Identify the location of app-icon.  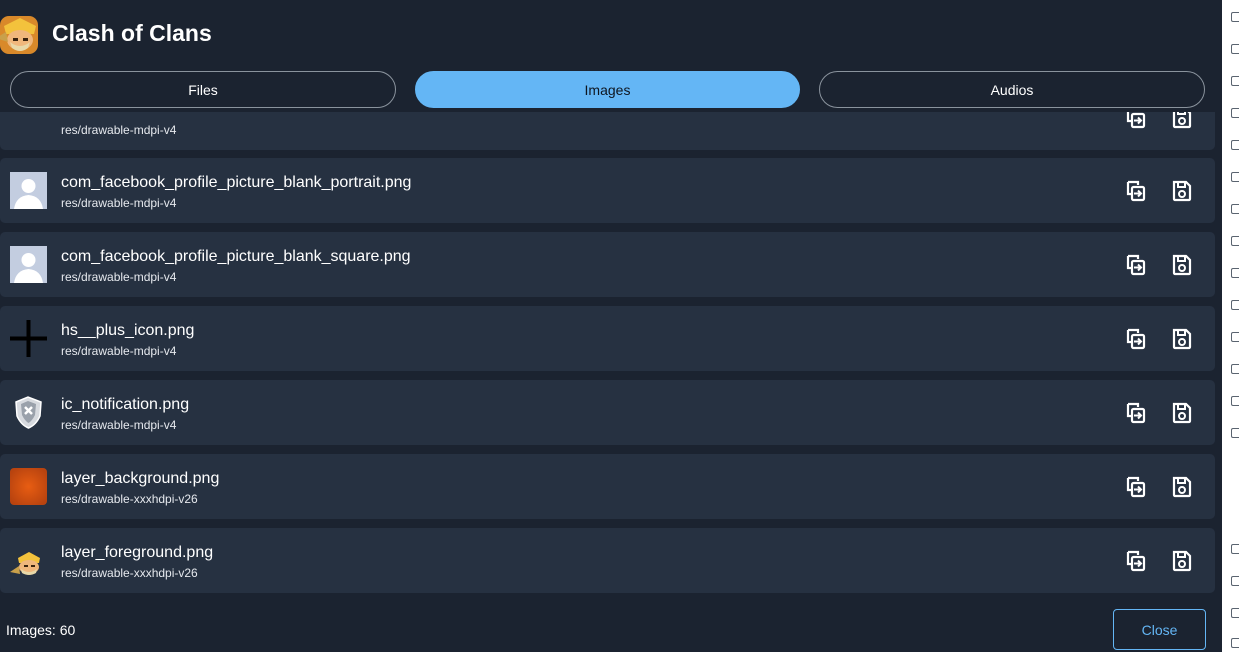
(19, 35).